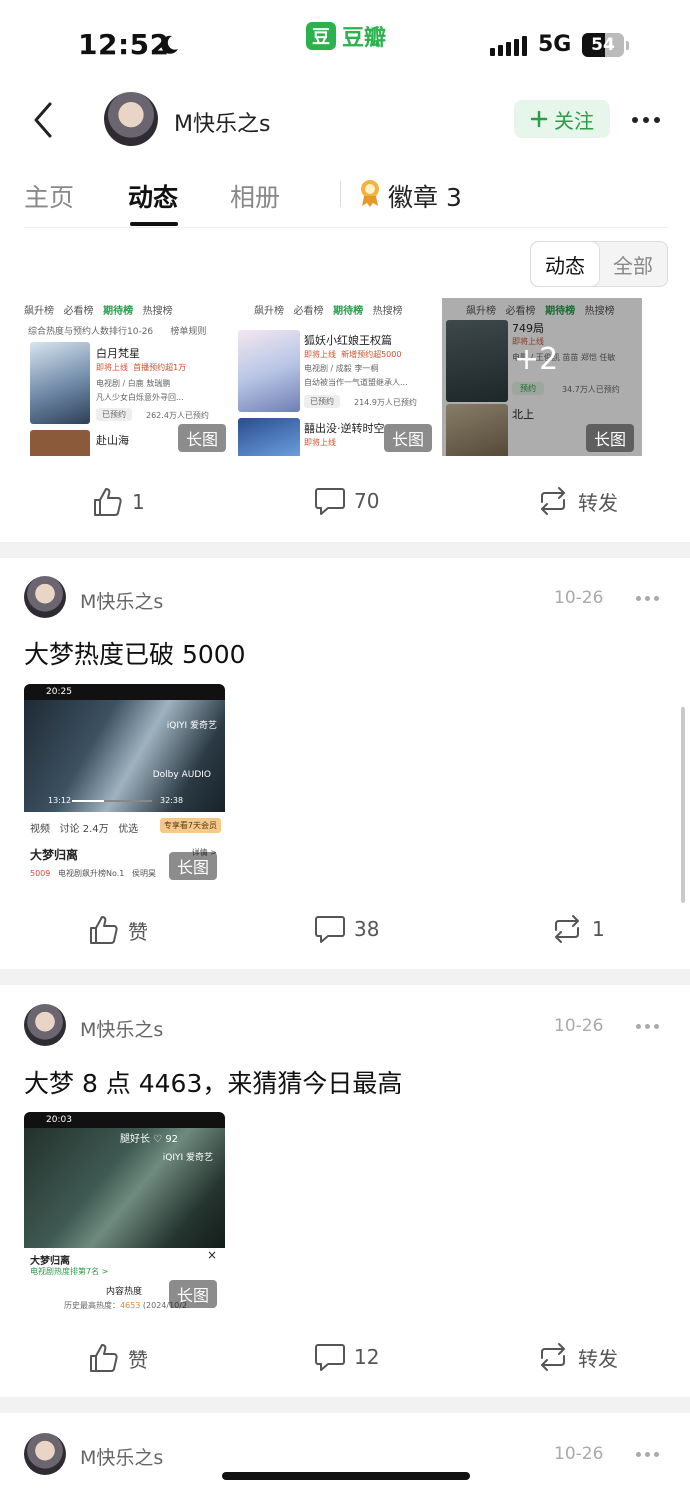  What do you see at coordinates (633, 264) in the screenshot?
I see `filter-all: 全部` at bounding box center [633, 264].